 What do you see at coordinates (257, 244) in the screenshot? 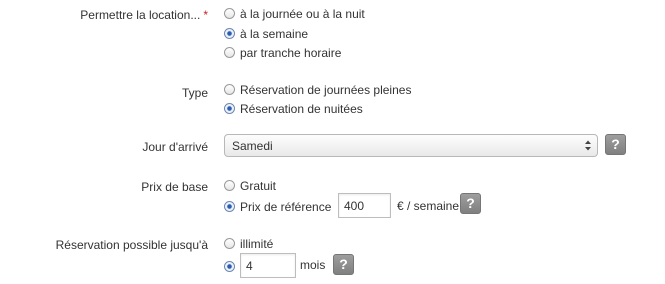
I see `booking-limit-unlimited-label: illimité` at bounding box center [257, 244].